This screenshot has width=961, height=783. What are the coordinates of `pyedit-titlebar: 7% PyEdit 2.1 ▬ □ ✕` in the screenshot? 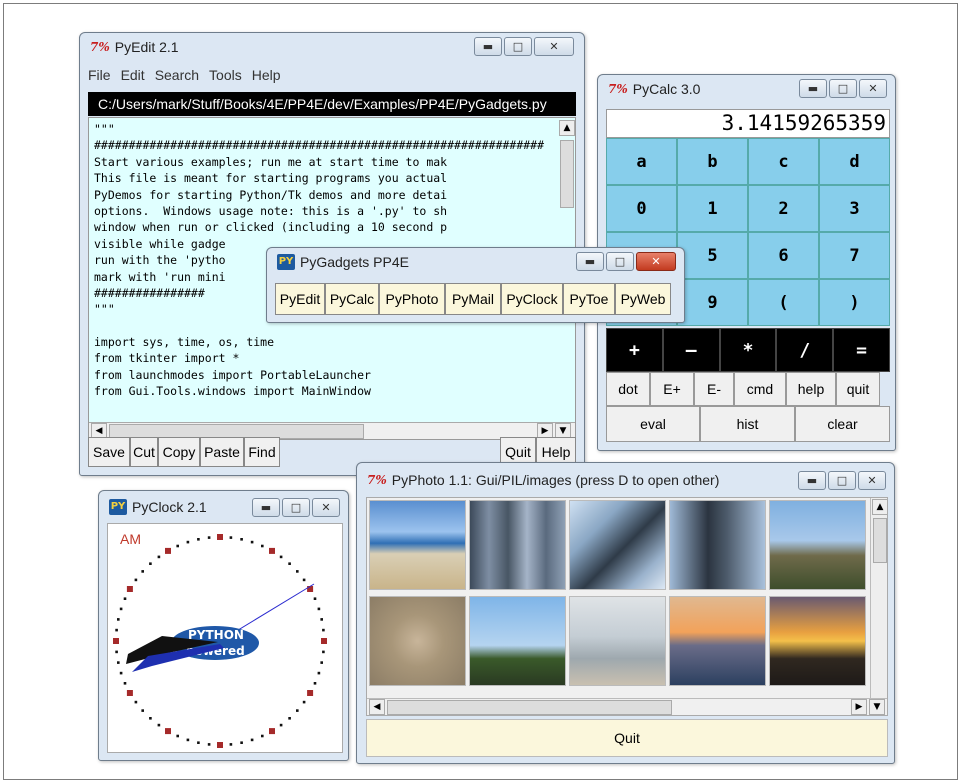 It's located at (332, 47).